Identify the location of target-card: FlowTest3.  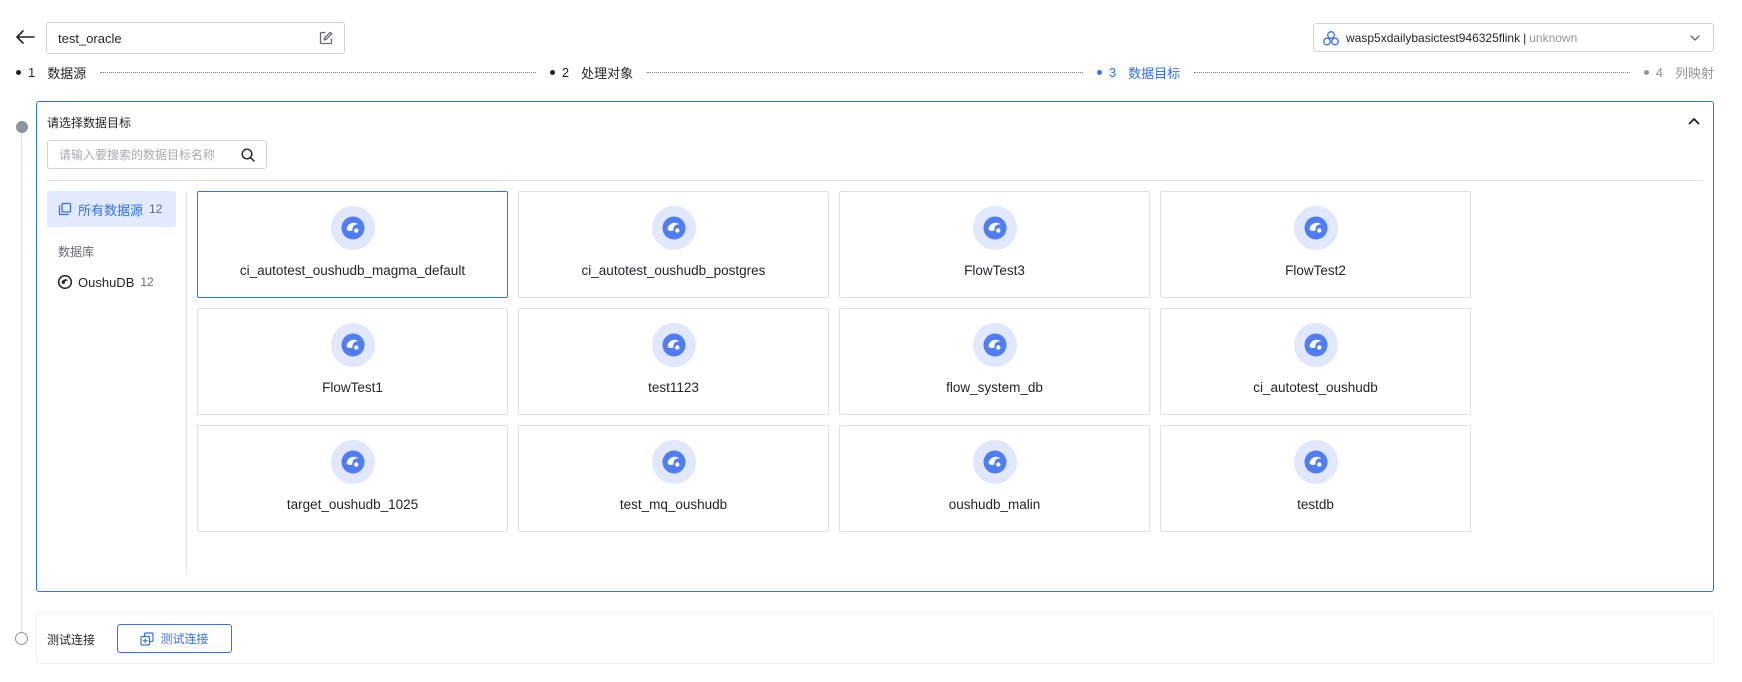
(994, 244).